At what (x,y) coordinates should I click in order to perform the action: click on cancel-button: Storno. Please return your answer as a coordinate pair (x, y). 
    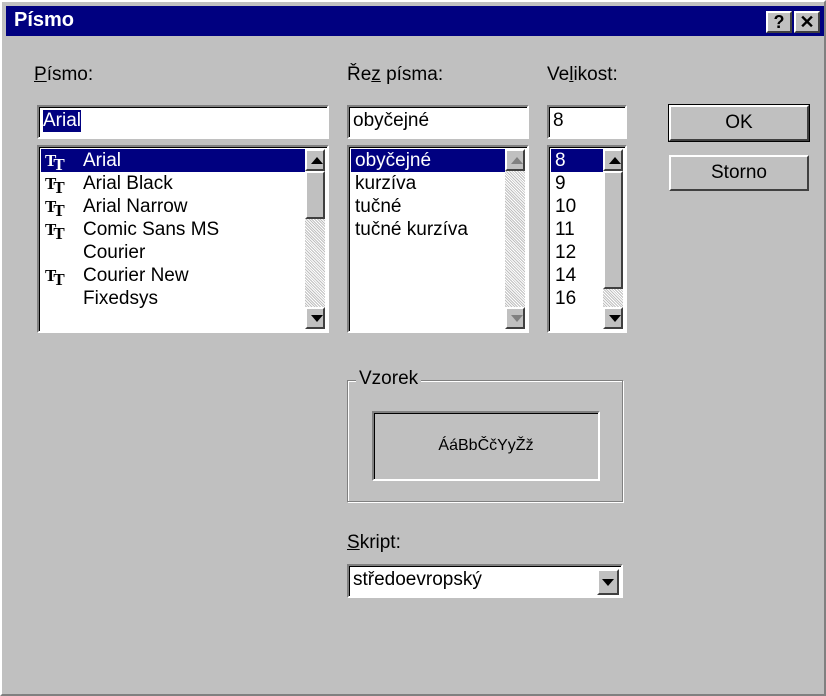
    Looking at the image, I should click on (739, 173).